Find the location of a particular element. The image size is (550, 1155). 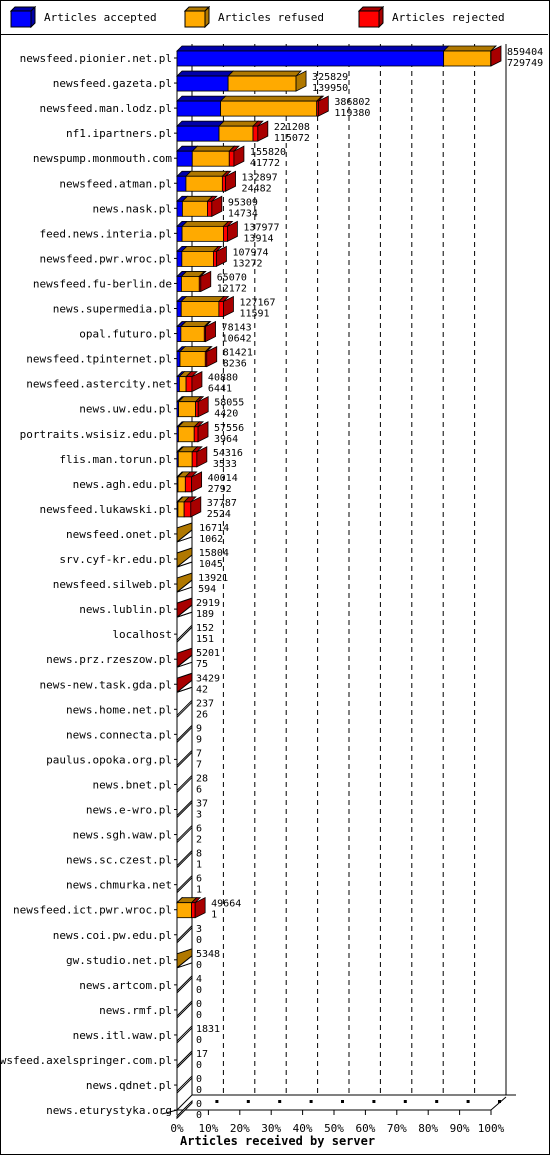

bar-row: news.rmf.pl 00 is located at coordinates (150, 1010).